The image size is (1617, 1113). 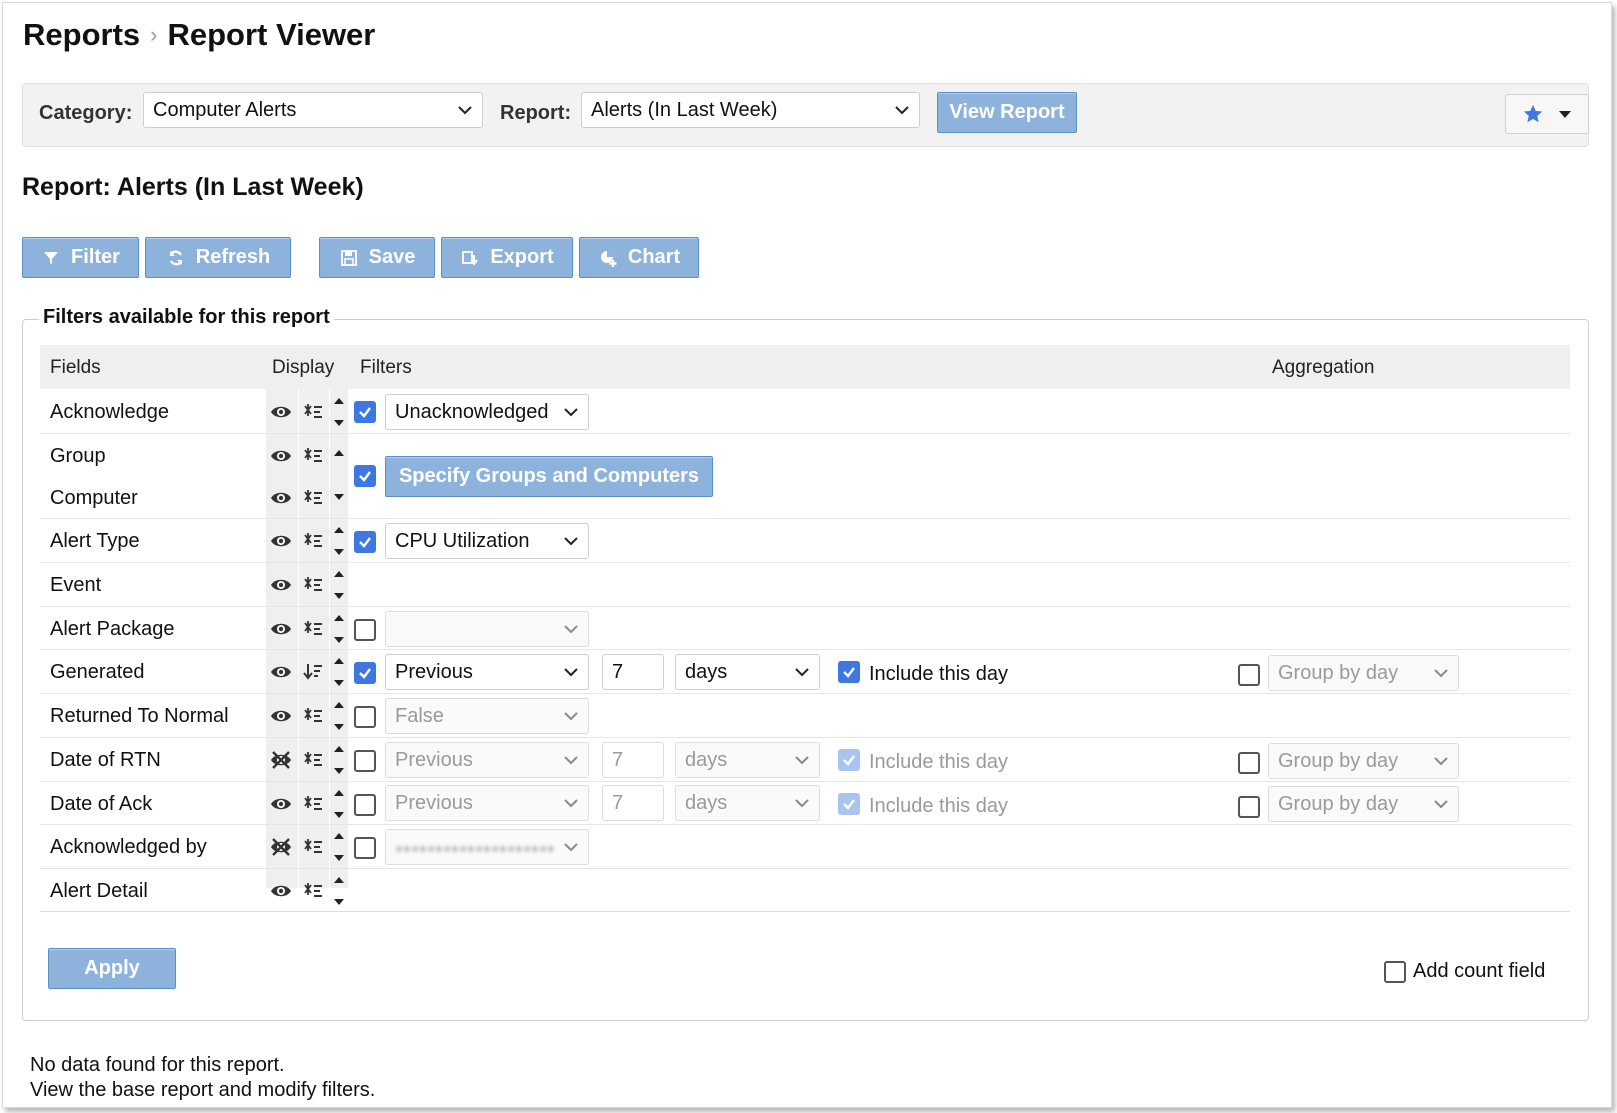 What do you see at coordinates (339, 497) in the screenshot?
I see `move-down-icon` at bounding box center [339, 497].